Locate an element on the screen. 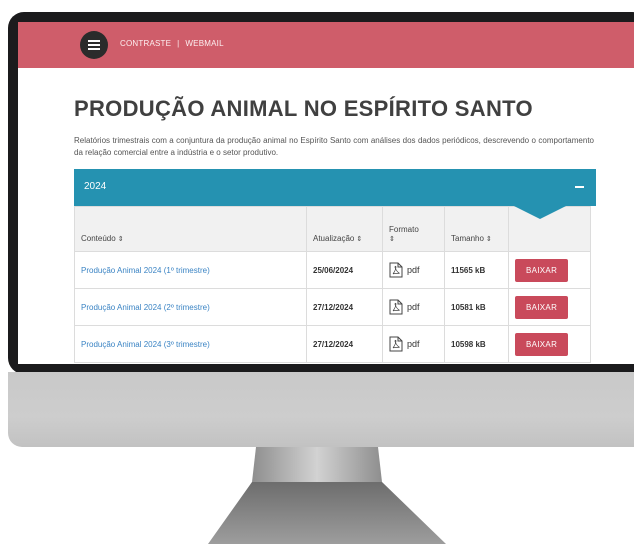  column-header-updated: Atualização ⇕ is located at coordinates (344, 229).